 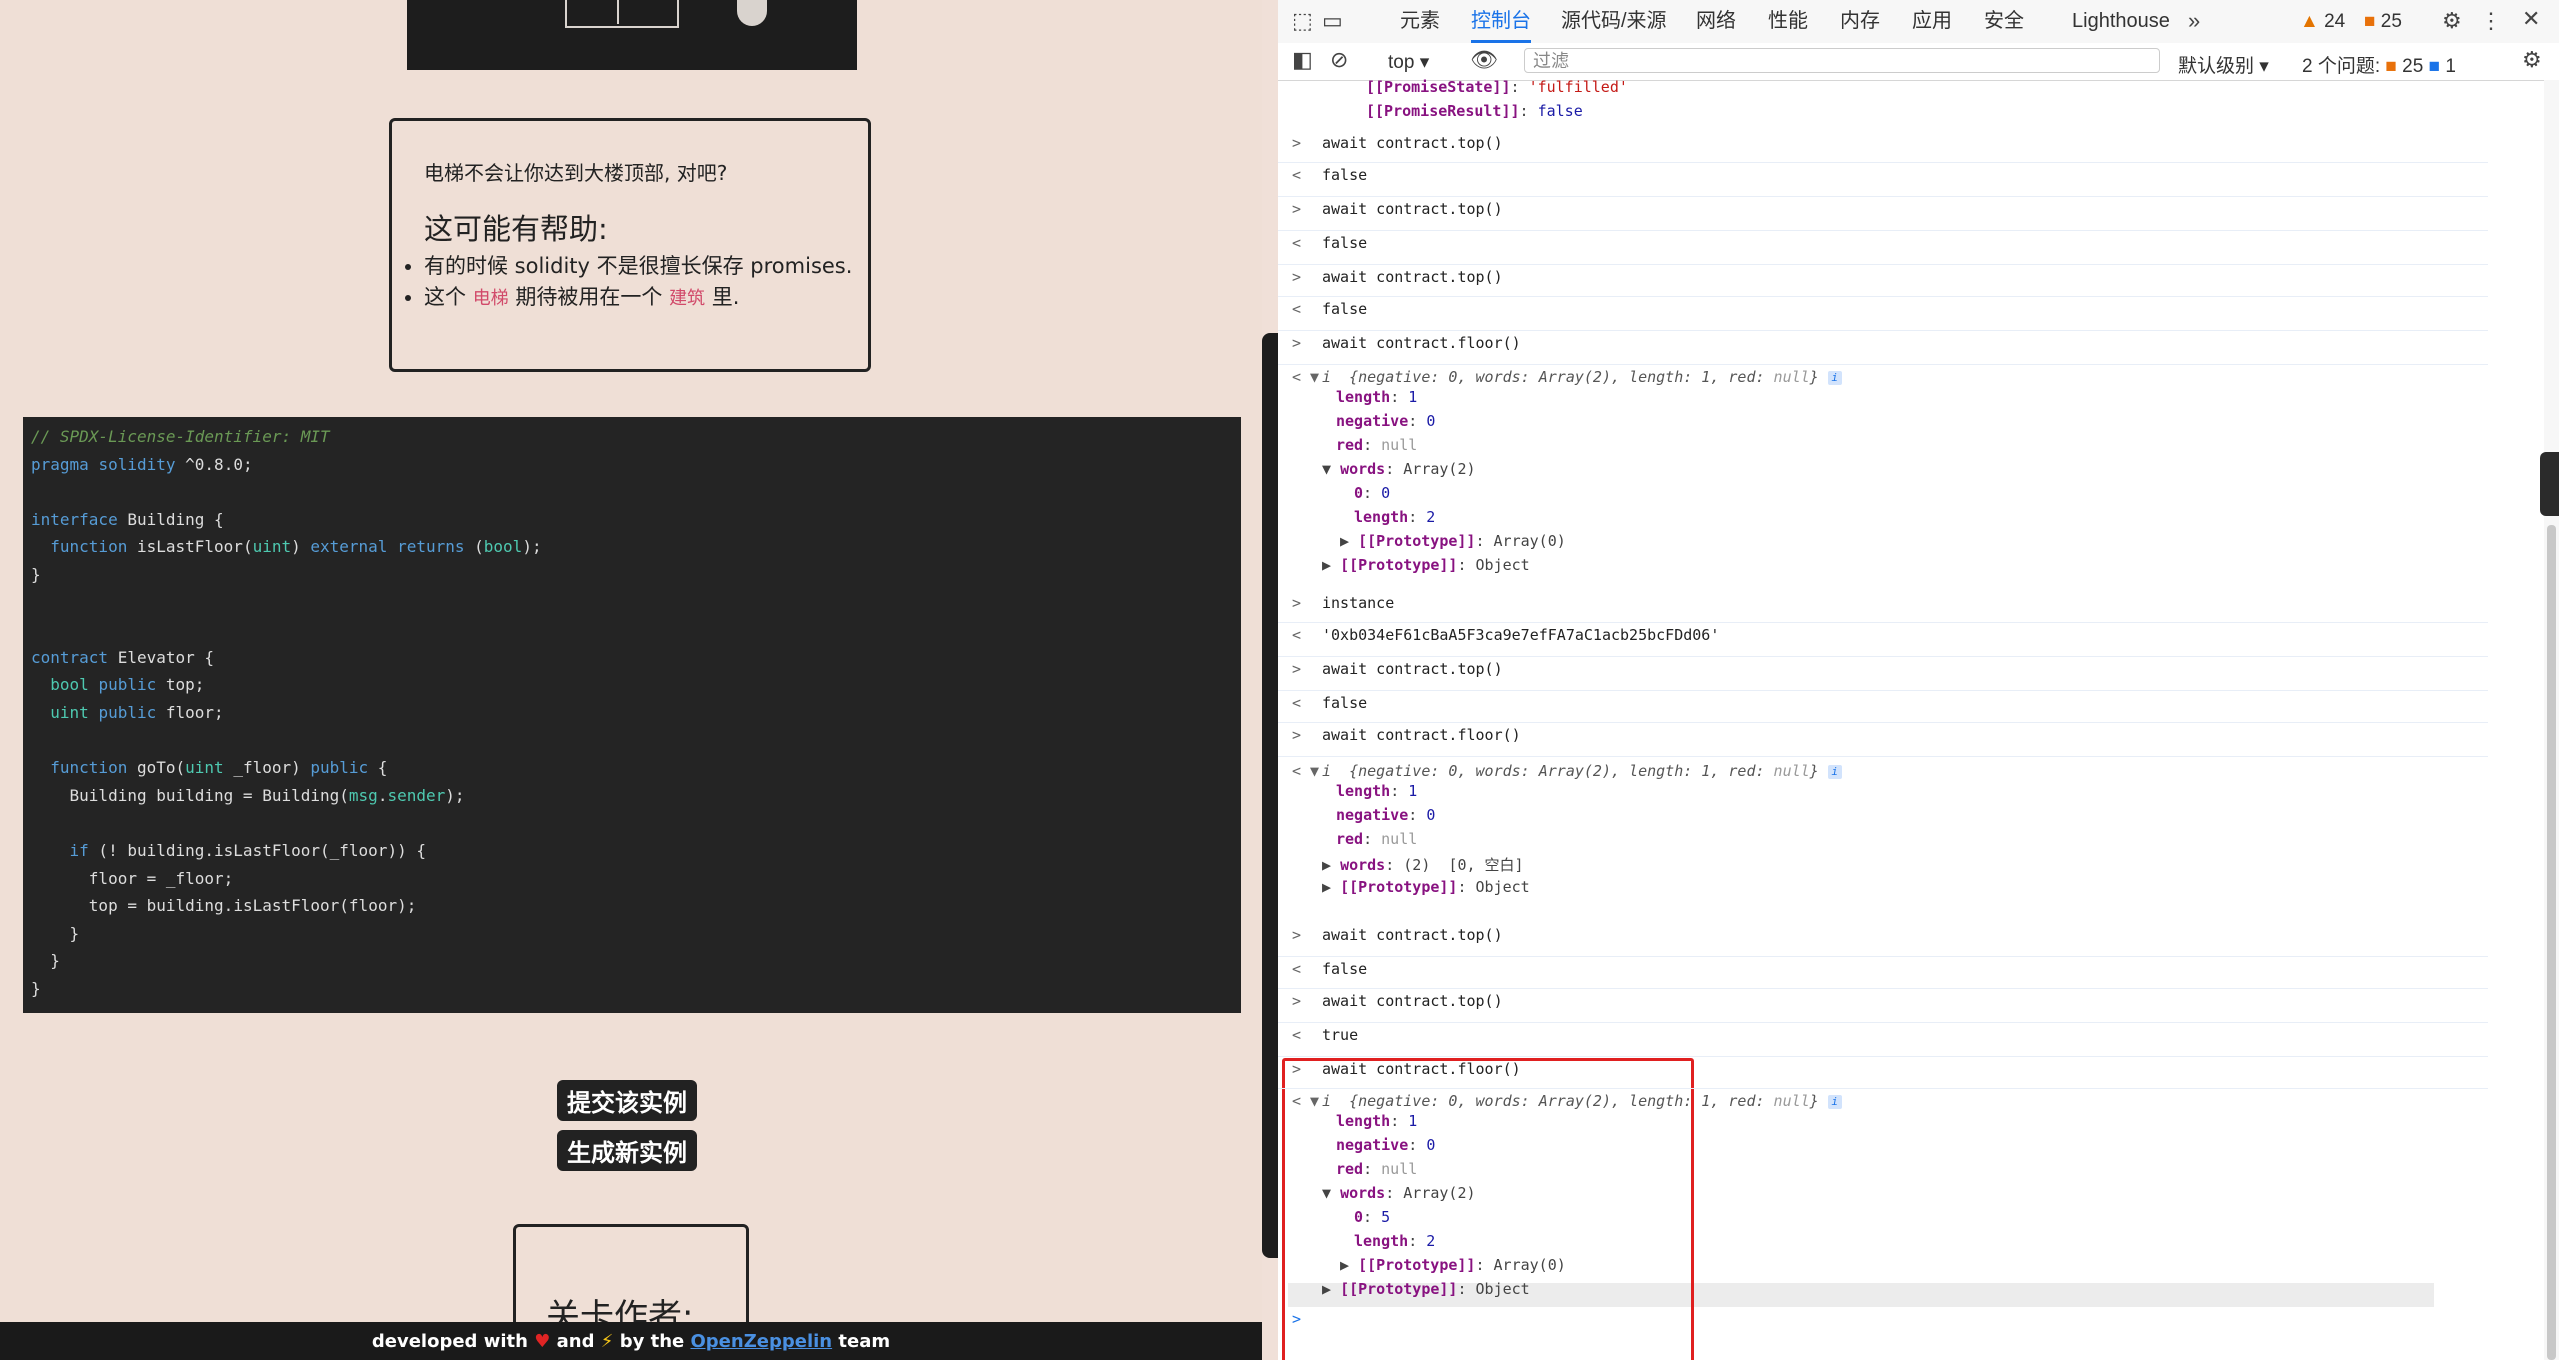 I want to click on prompt-chevron-icon: >, so click(x=1297, y=277).